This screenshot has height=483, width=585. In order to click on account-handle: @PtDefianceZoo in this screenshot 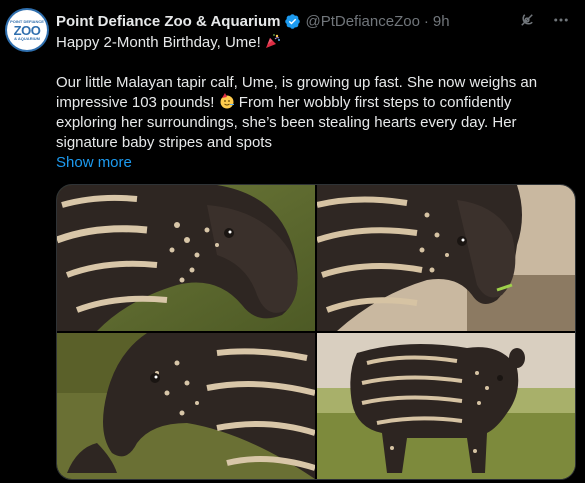, I will do `click(362, 21)`.